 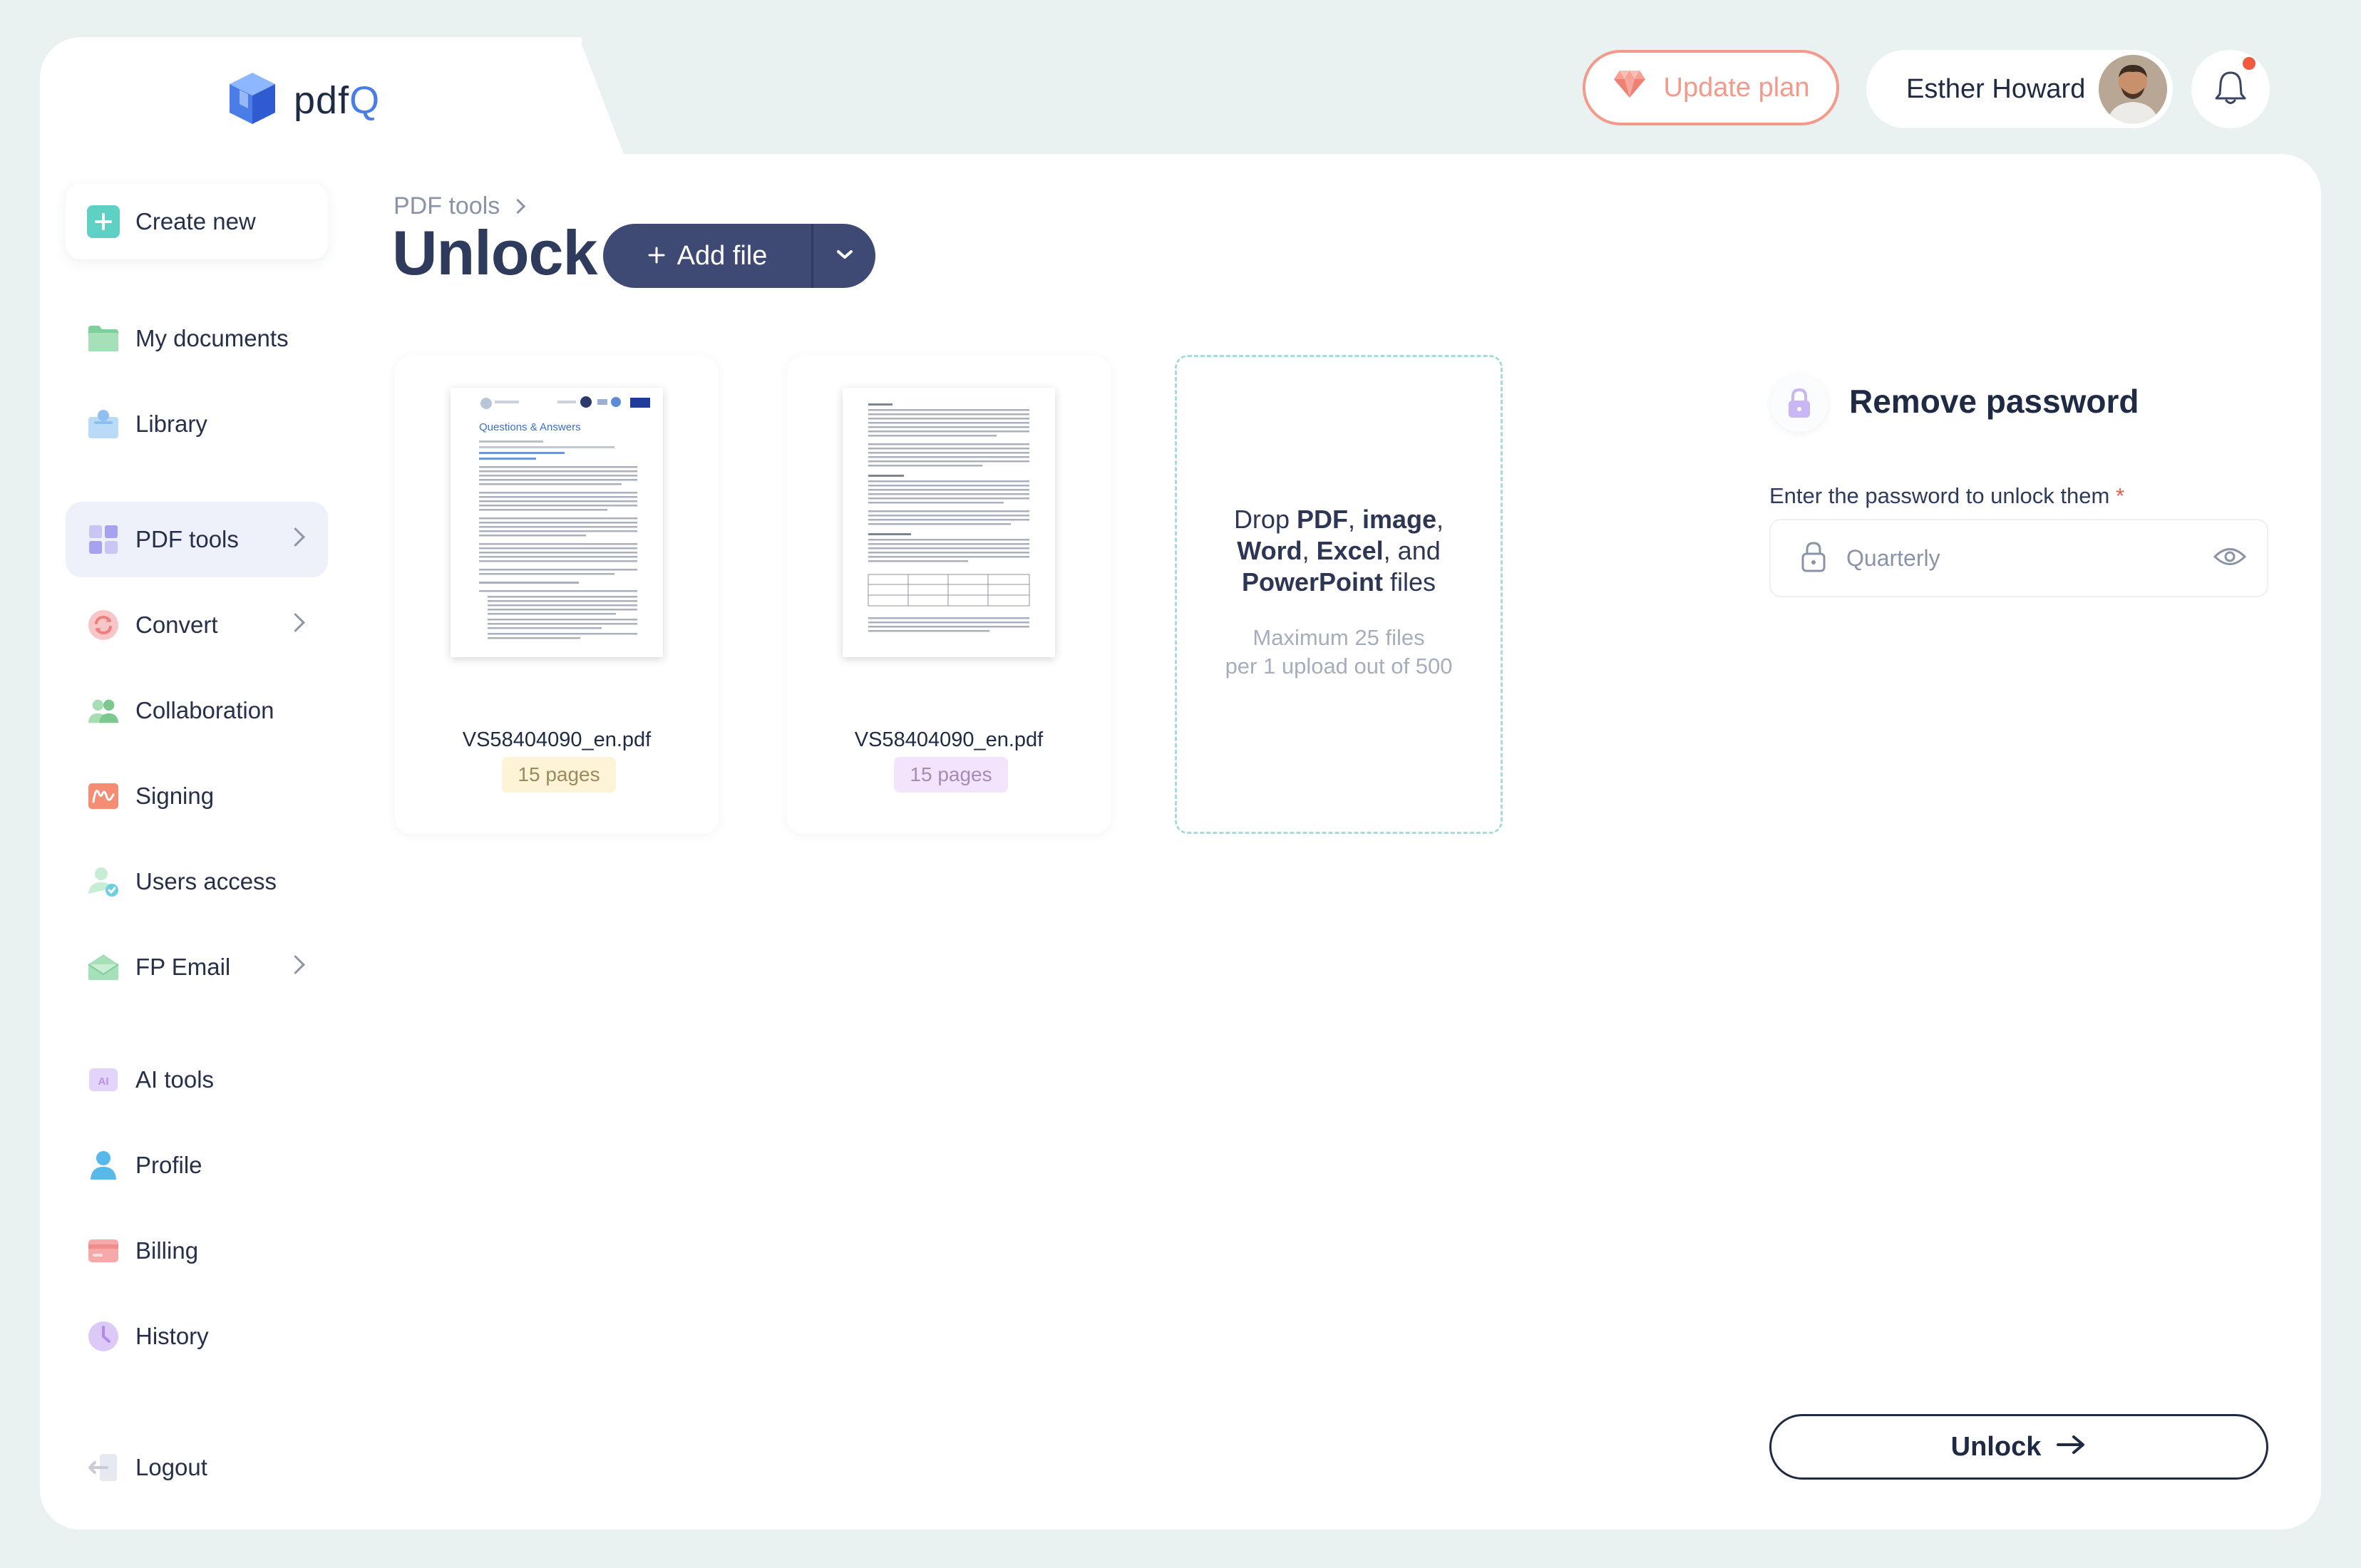 I want to click on sidebar-item-label: My documents, so click(x=212, y=338).